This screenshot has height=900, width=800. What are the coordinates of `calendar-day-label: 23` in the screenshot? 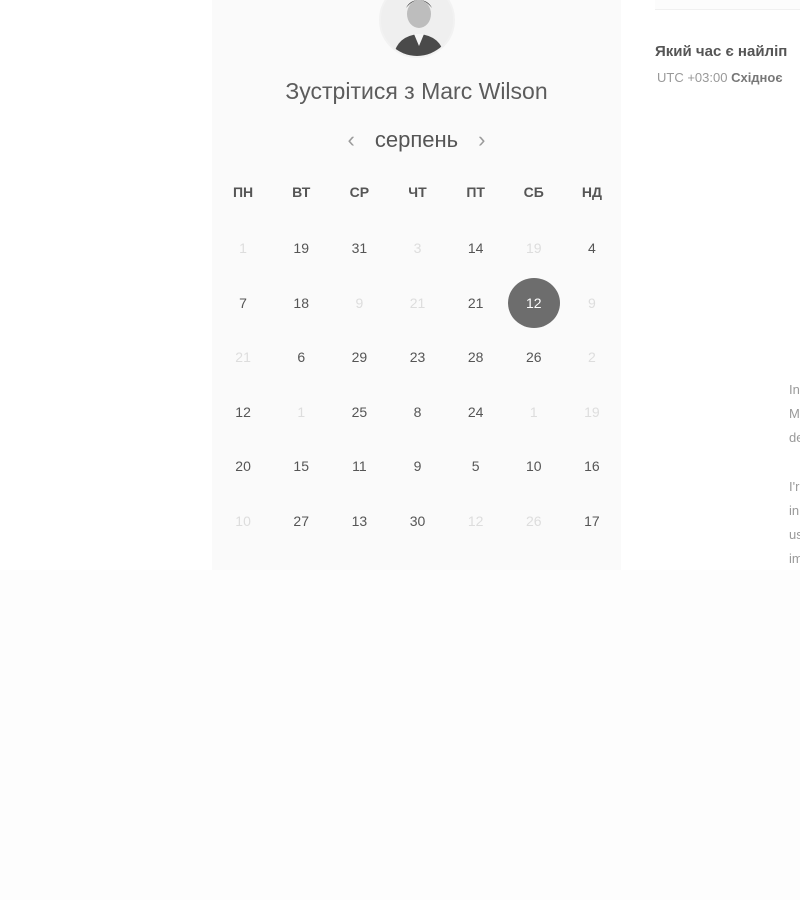 It's located at (417, 357).